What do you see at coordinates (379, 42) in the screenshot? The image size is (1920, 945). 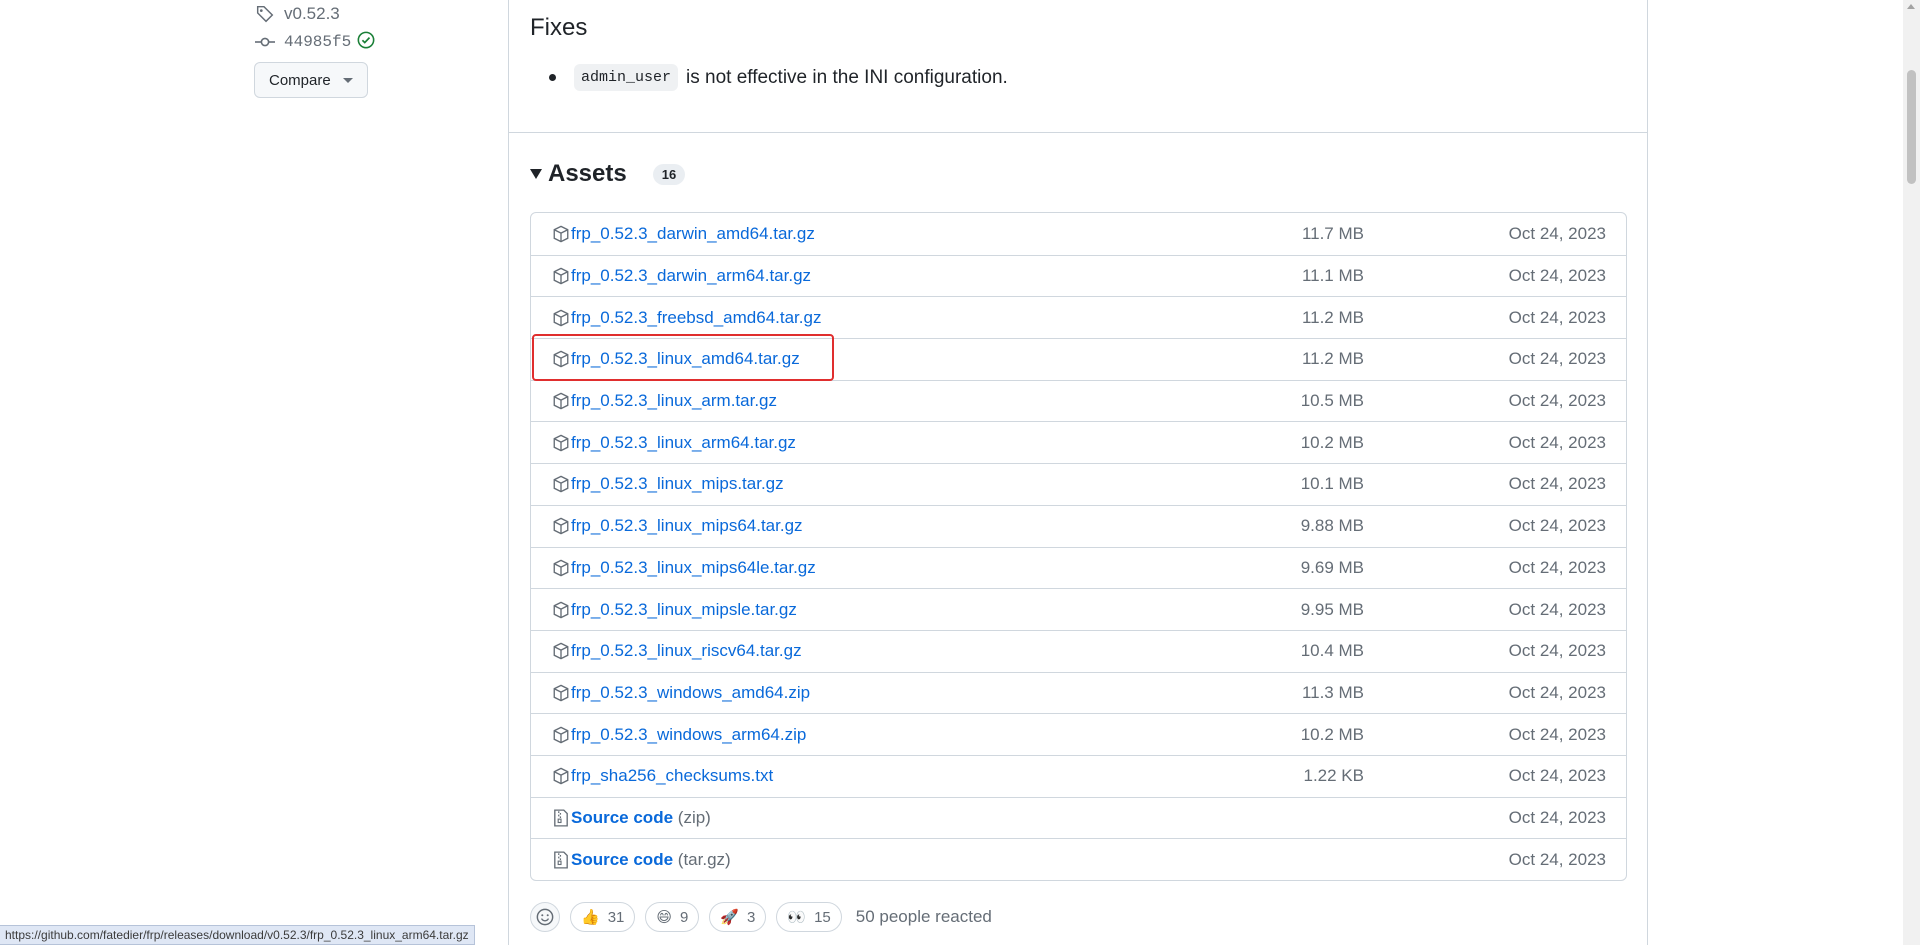 I see `commit-row: 44985f5` at bounding box center [379, 42].